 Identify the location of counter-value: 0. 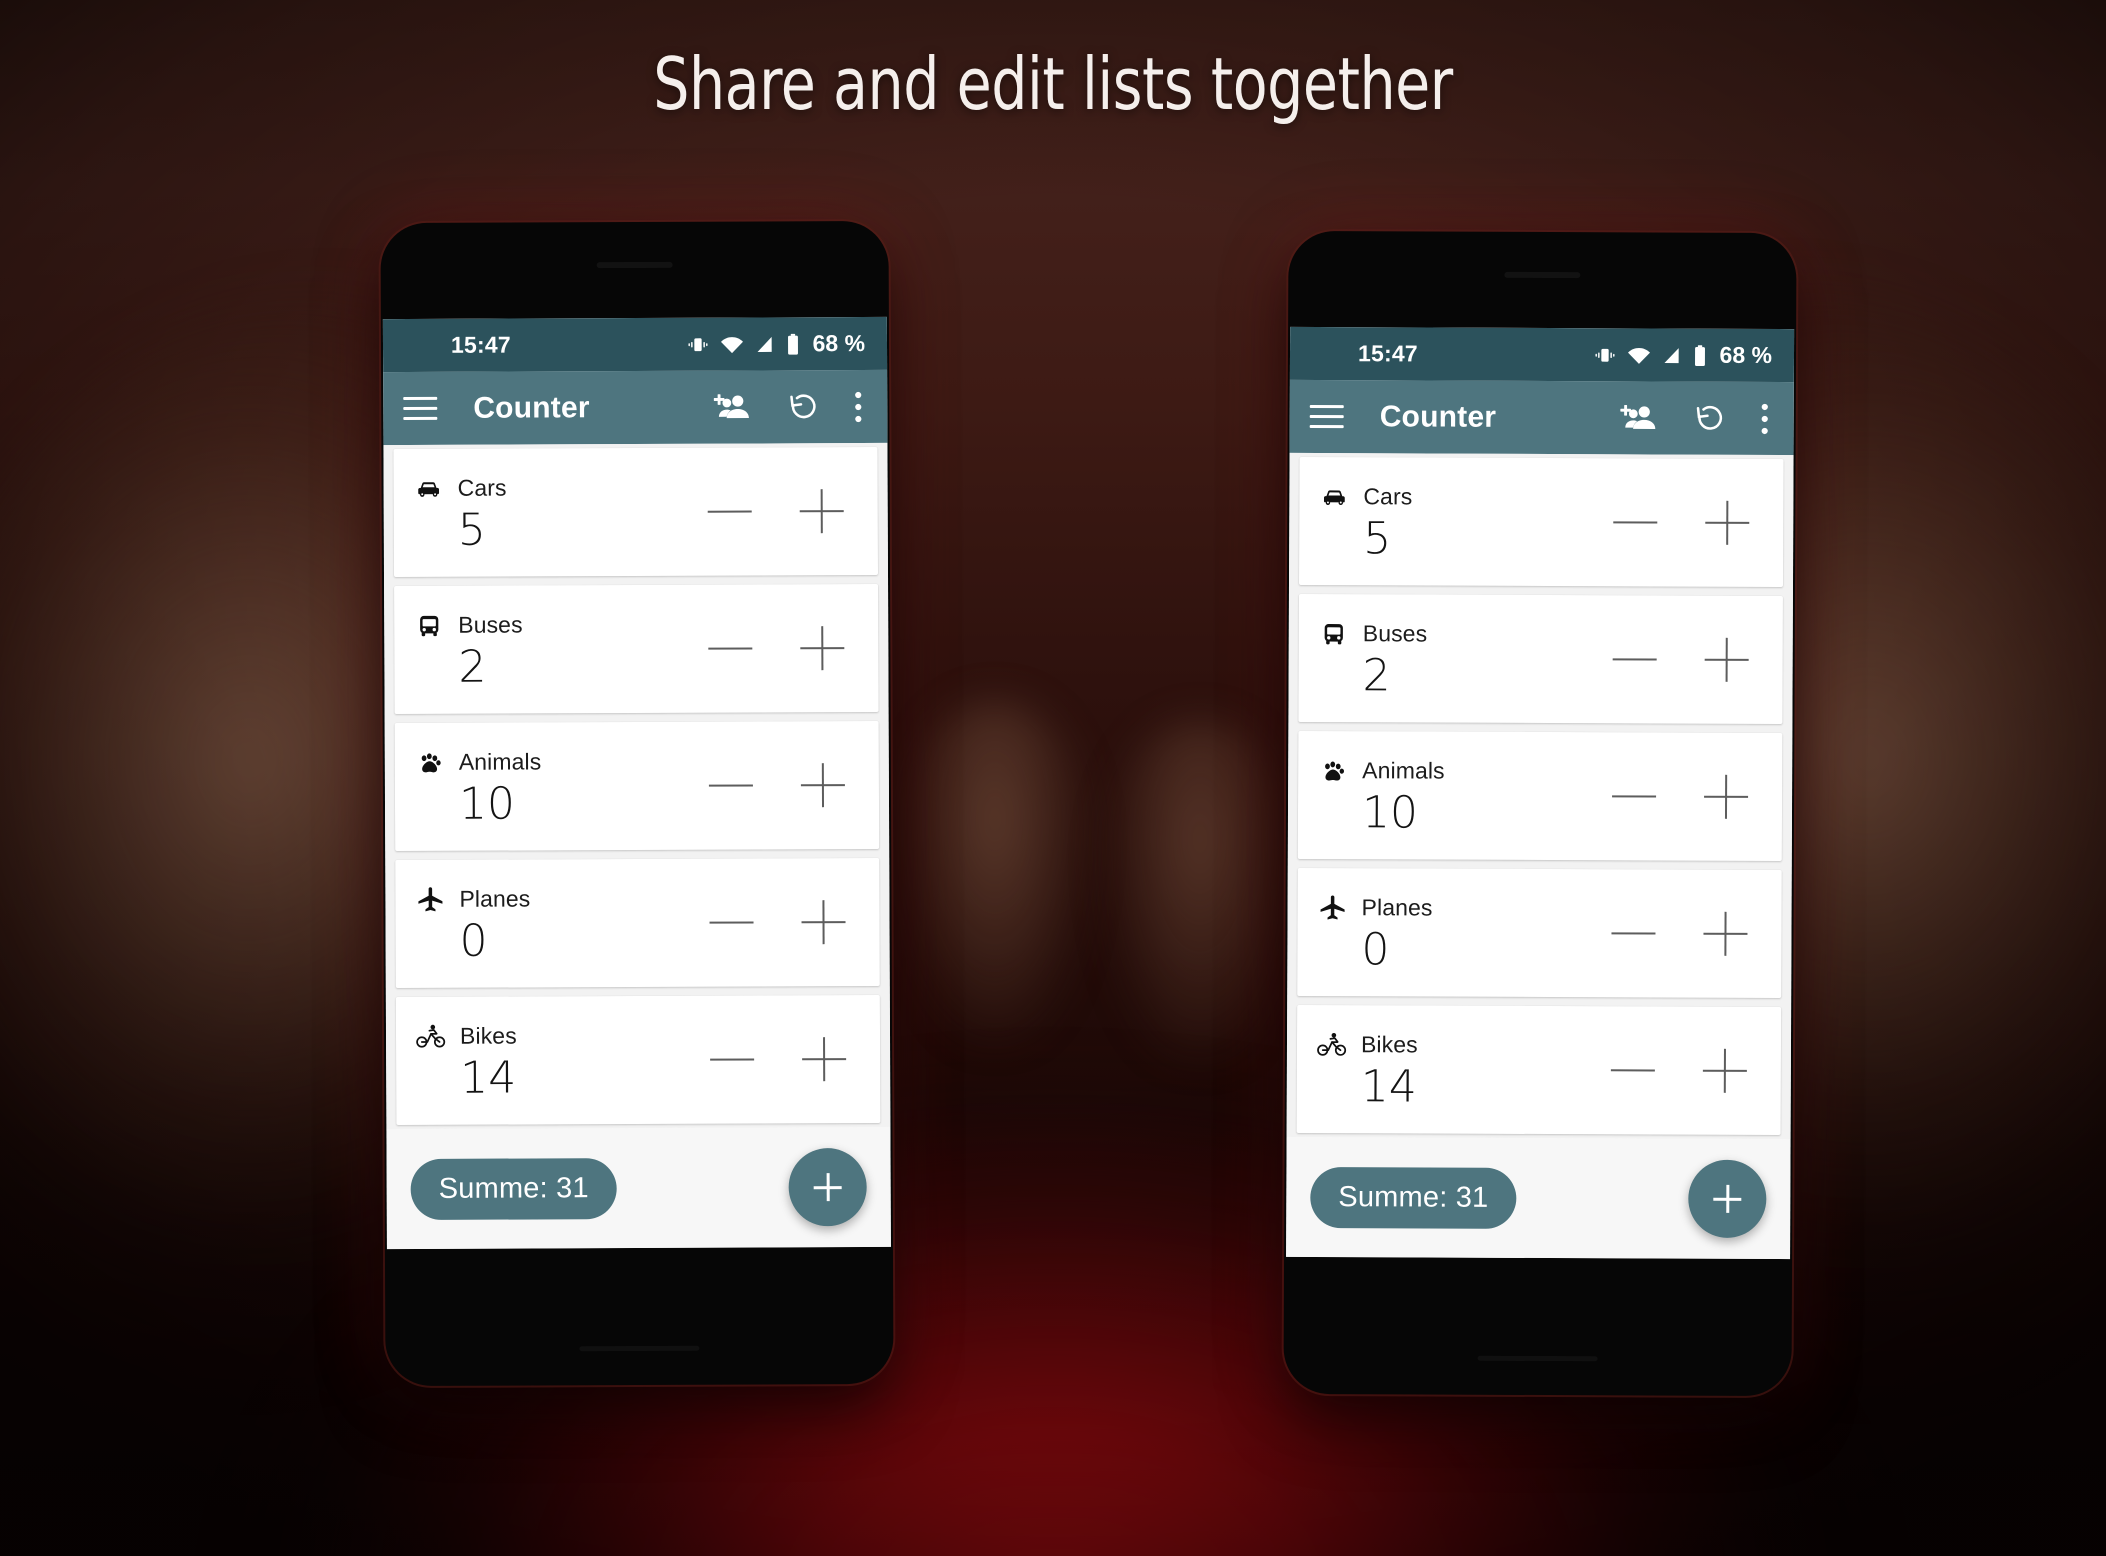
(473, 941).